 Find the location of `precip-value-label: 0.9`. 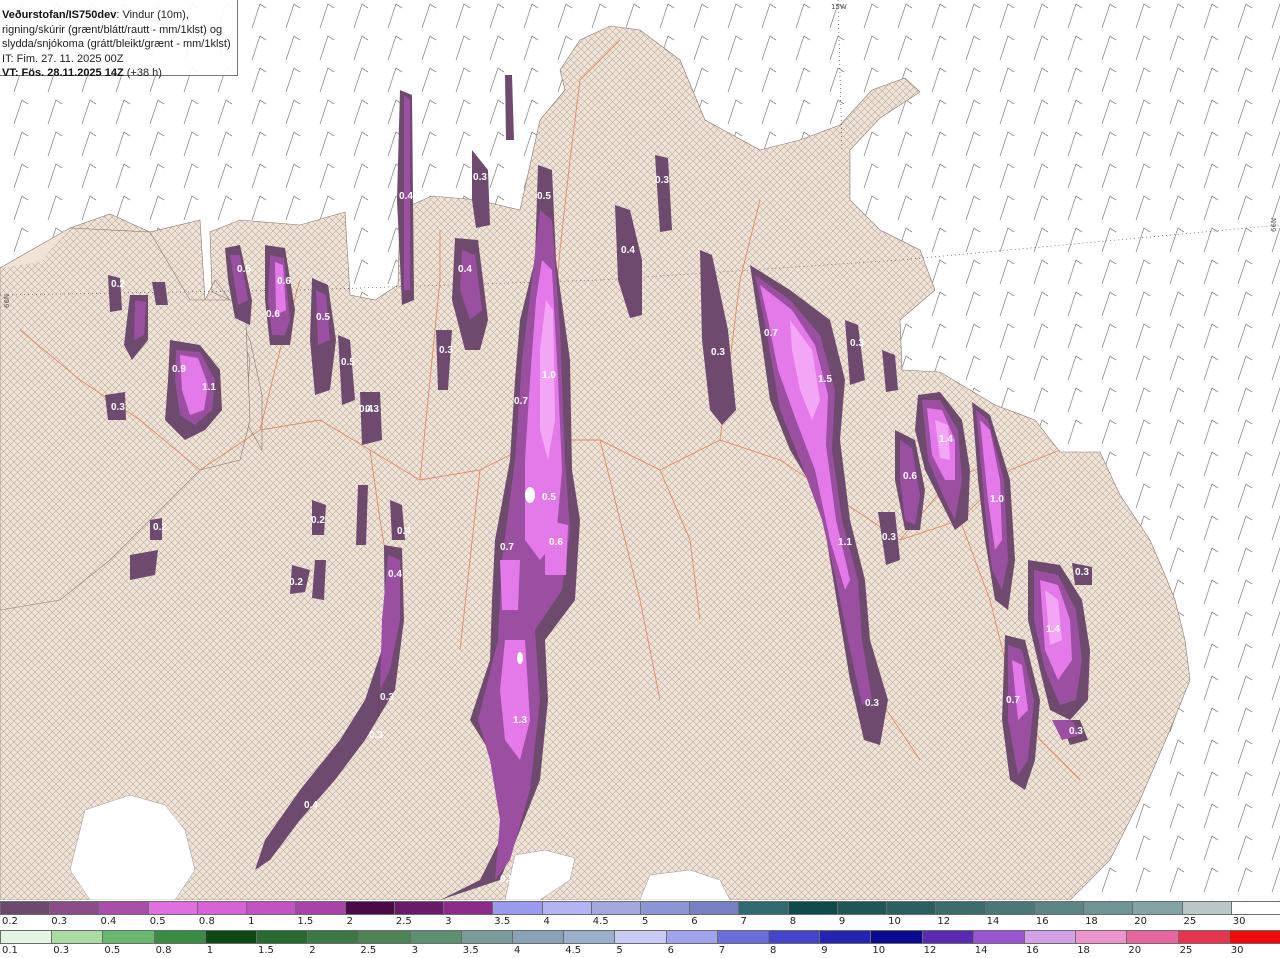

precip-value-label: 0.9 is located at coordinates (179, 369).